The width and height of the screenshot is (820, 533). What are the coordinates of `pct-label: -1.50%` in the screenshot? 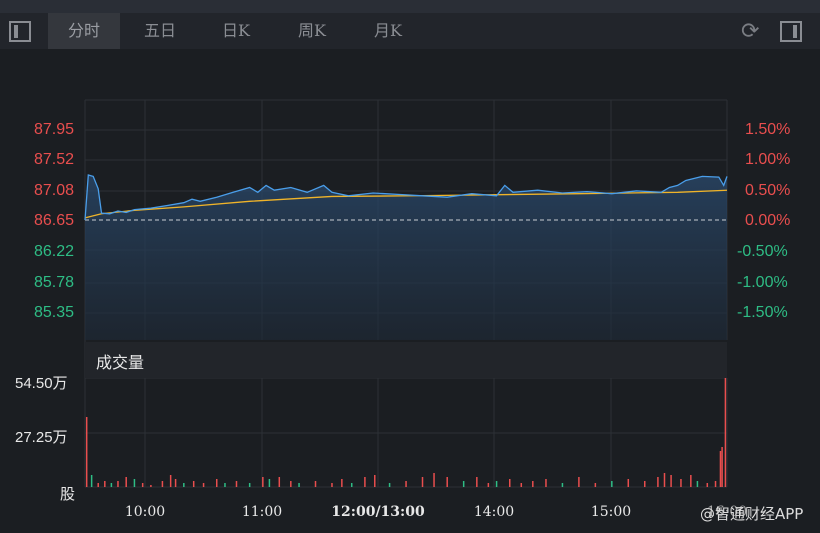 It's located at (762, 312).